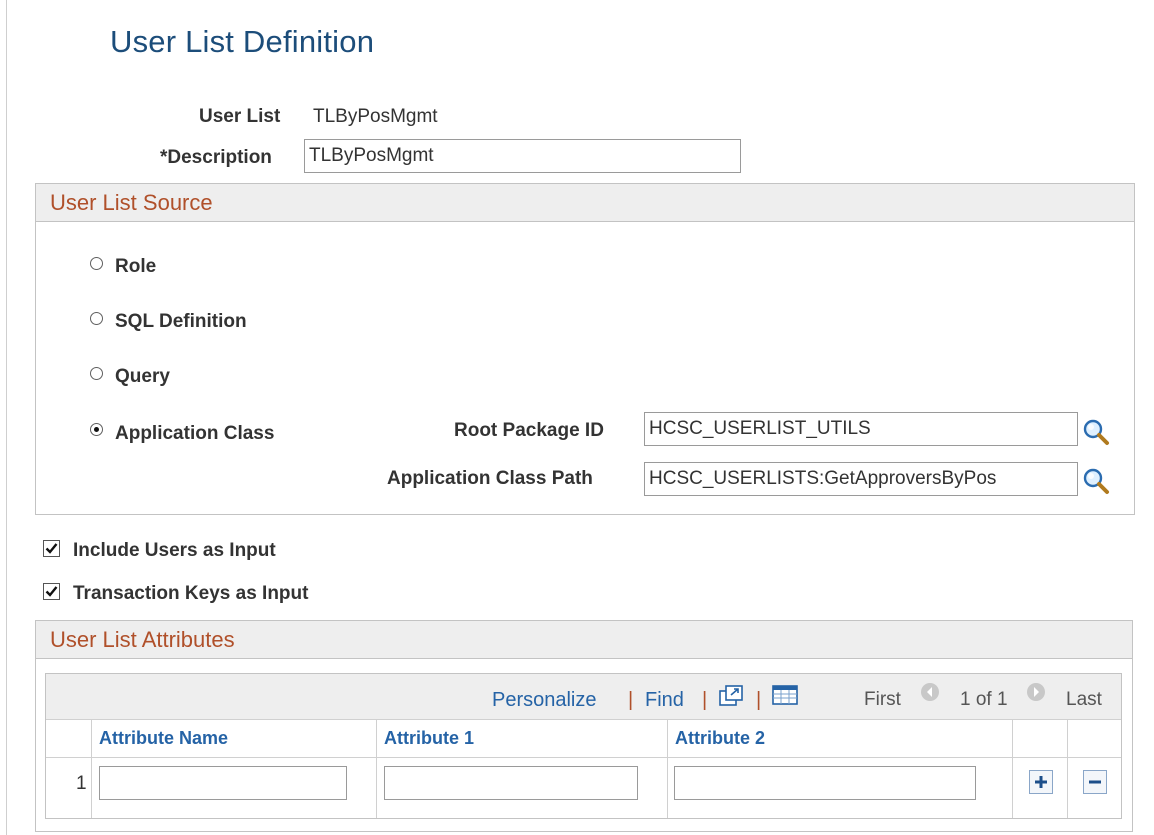  Describe the element at coordinates (96, 373) in the screenshot. I see `query-radio` at that location.